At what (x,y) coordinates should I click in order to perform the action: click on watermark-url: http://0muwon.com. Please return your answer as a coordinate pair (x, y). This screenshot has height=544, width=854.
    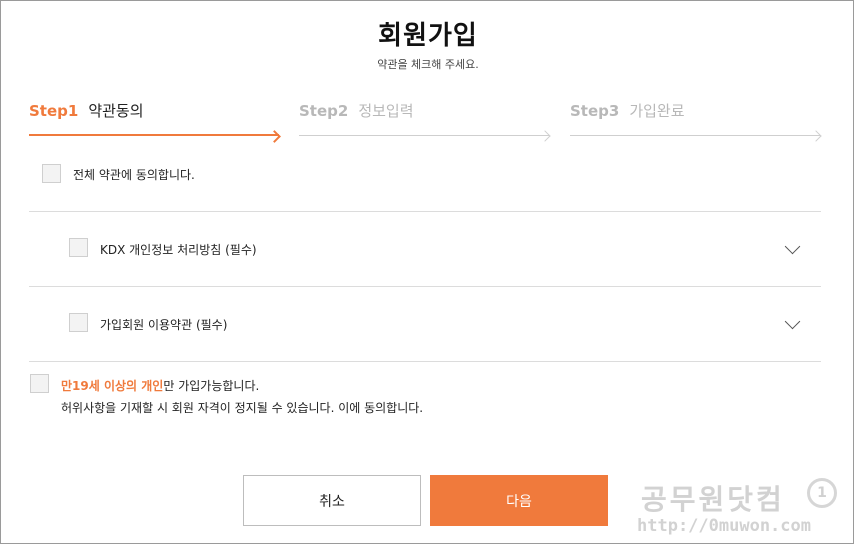
    Looking at the image, I should click on (724, 526).